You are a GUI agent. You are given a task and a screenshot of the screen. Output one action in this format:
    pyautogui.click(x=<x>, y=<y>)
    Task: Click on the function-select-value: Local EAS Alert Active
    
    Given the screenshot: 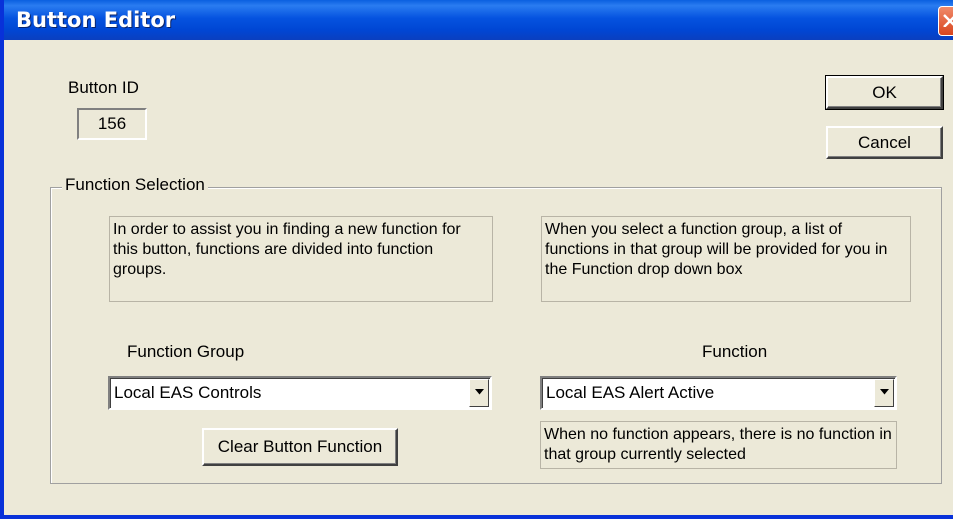 What is the action you would take?
    pyautogui.click(x=630, y=392)
    